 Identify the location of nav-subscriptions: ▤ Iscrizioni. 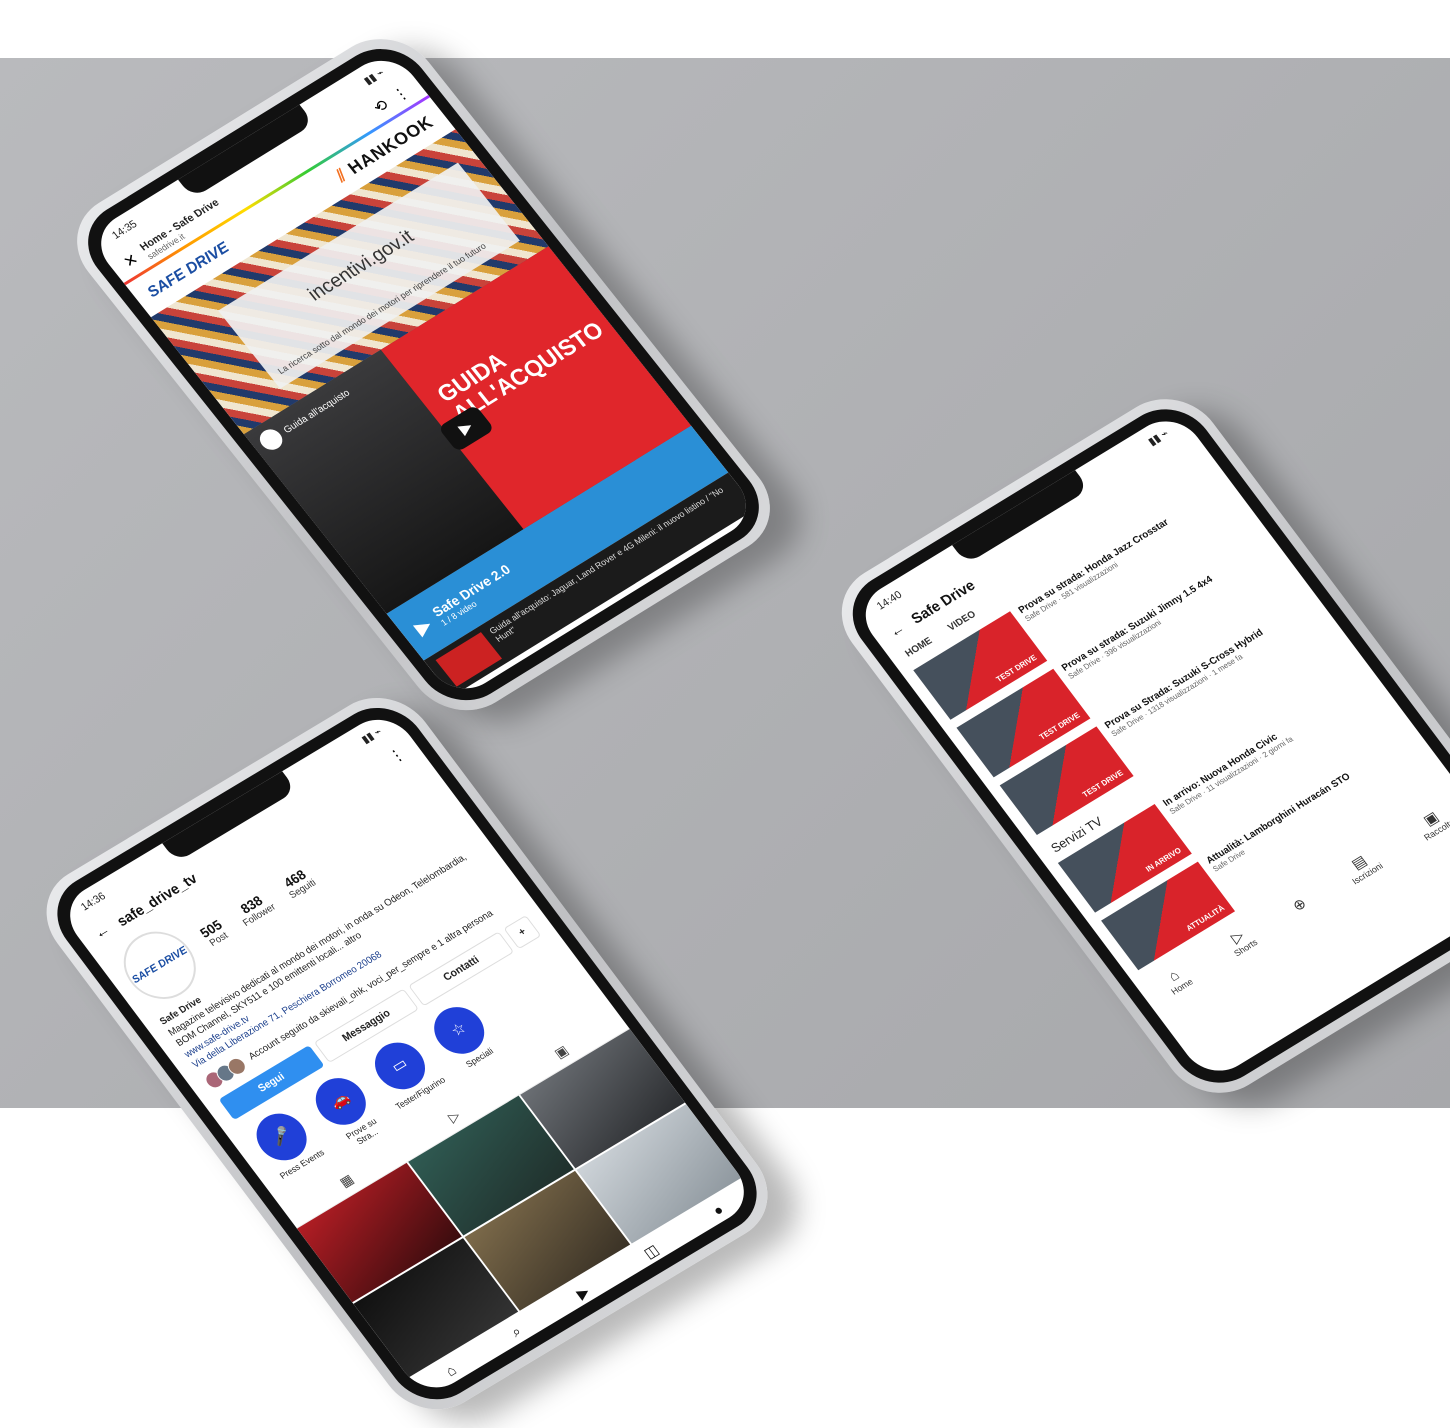
(1361, 866).